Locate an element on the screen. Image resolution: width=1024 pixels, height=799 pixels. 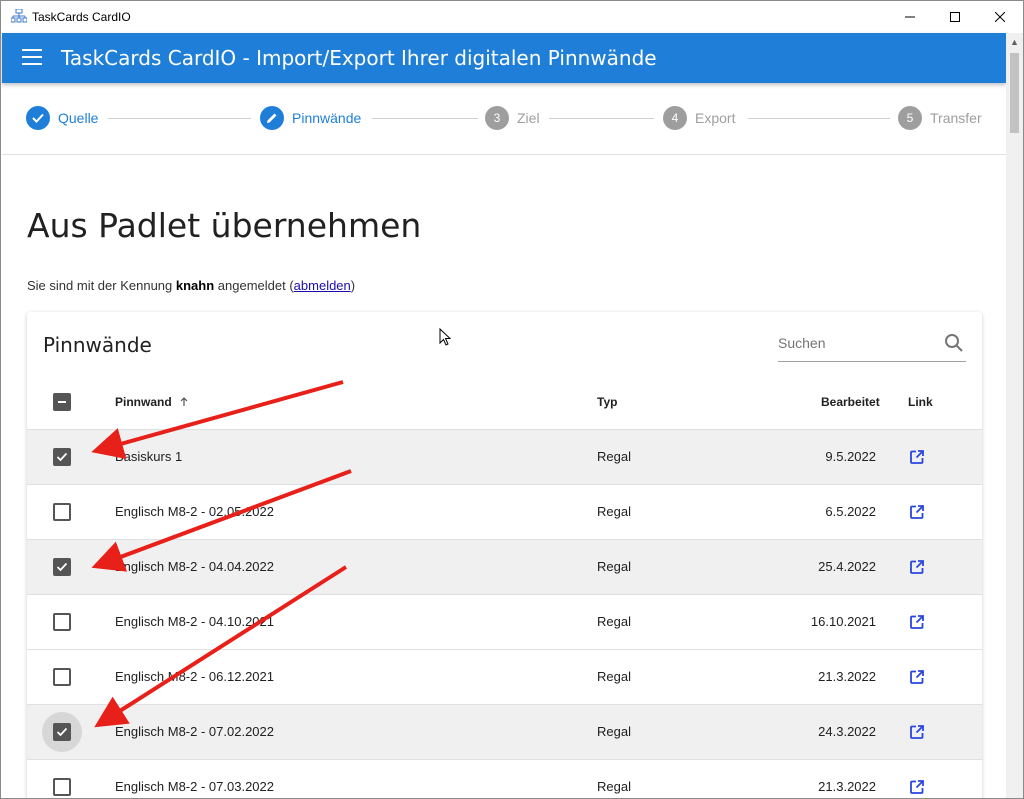
step-number: 5 is located at coordinates (910, 118).